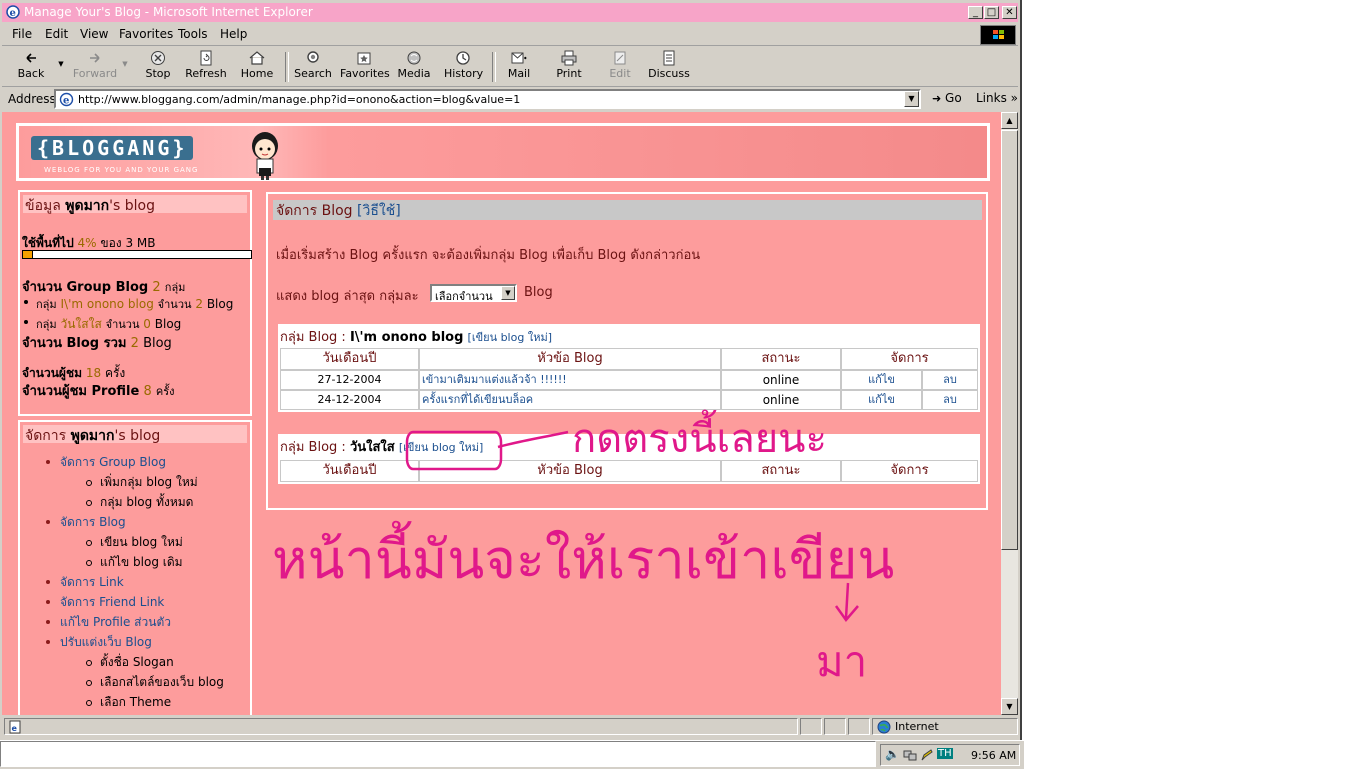 The width and height of the screenshot is (1350, 769). Describe the element at coordinates (781, 359) in the screenshot. I see `col-header-status: สถานะ` at that location.